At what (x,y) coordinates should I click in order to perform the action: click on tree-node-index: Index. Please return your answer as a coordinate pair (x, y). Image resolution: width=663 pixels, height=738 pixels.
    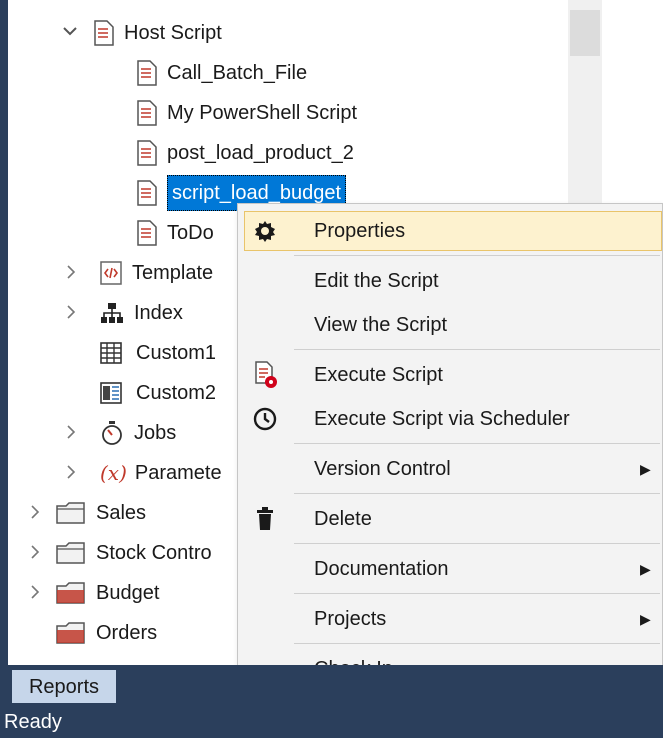
    Looking at the image, I should click on (124, 313).